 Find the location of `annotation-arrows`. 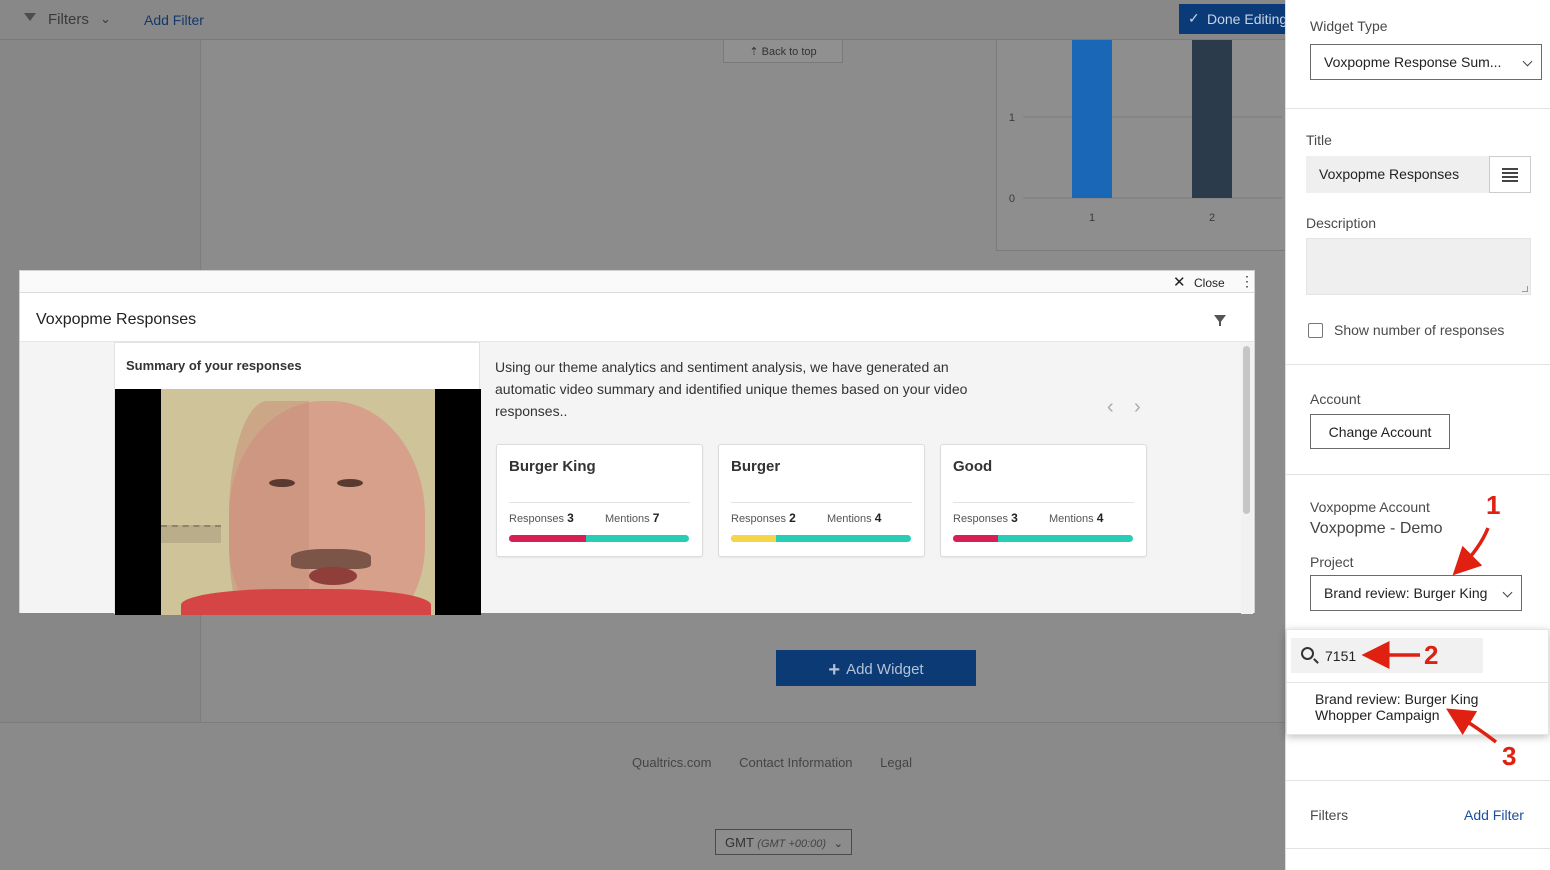

annotation-arrows is located at coordinates (1429, 635).